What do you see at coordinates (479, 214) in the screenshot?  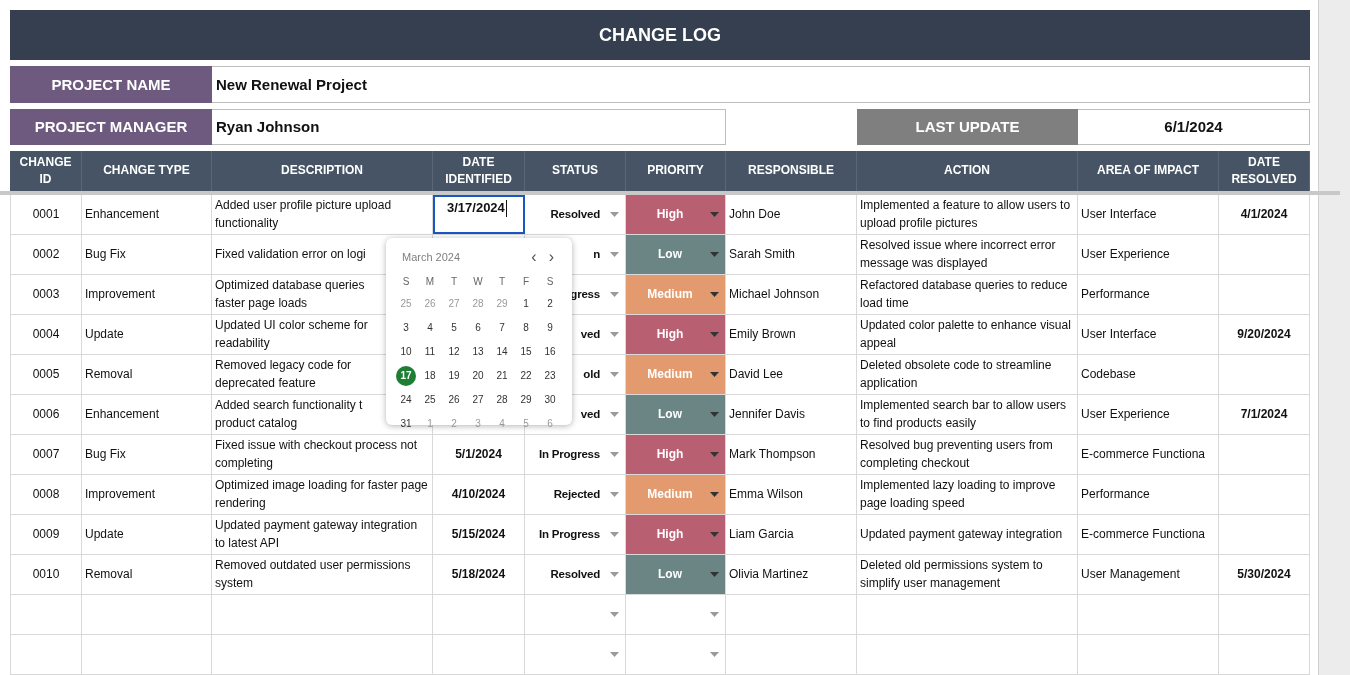 I see `date-input-field: 3/17/2024` at bounding box center [479, 214].